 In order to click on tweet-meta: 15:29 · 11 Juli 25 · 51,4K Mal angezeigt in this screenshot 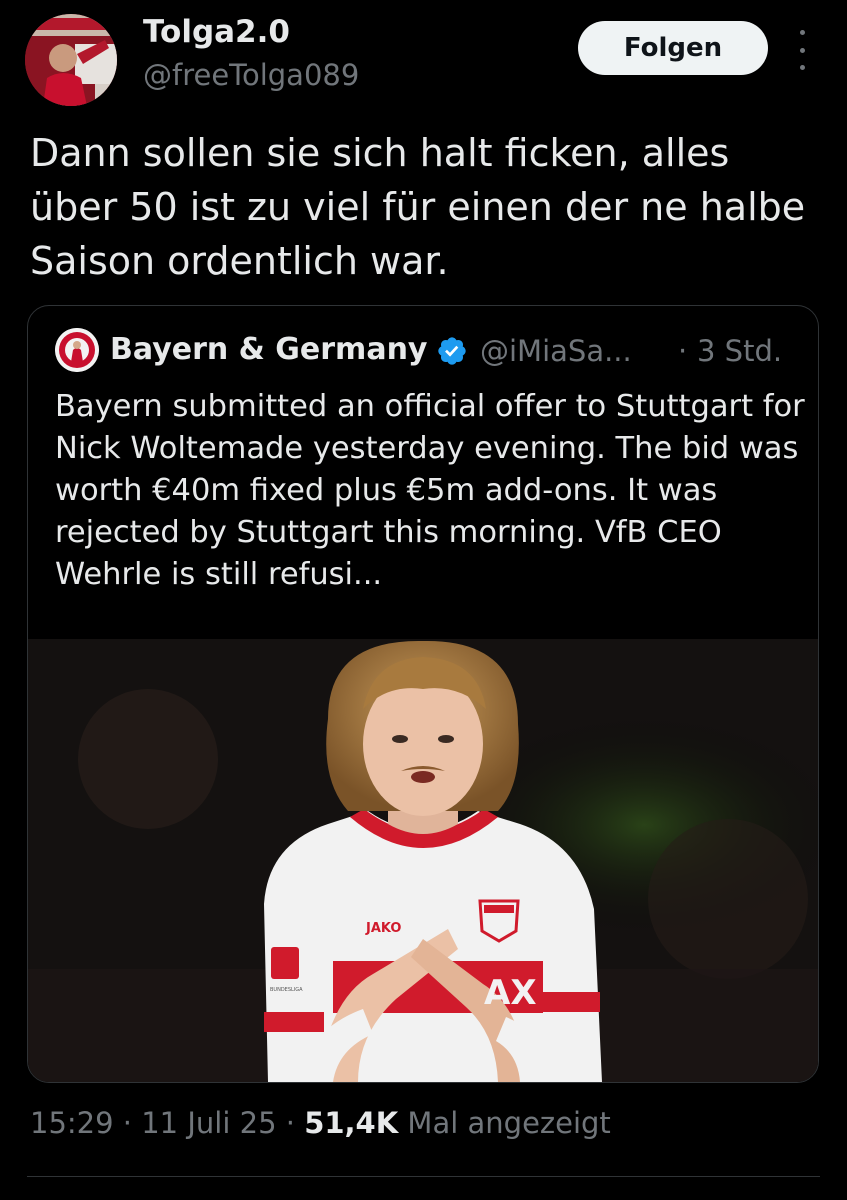, I will do `click(320, 1123)`.